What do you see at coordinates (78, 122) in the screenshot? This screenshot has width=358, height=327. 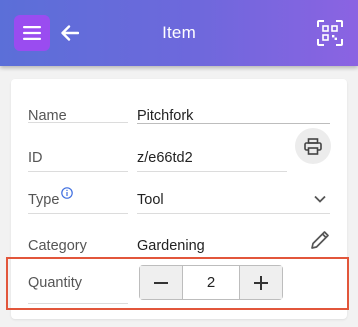 I see `name-label-divider` at bounding box center [78, 122].